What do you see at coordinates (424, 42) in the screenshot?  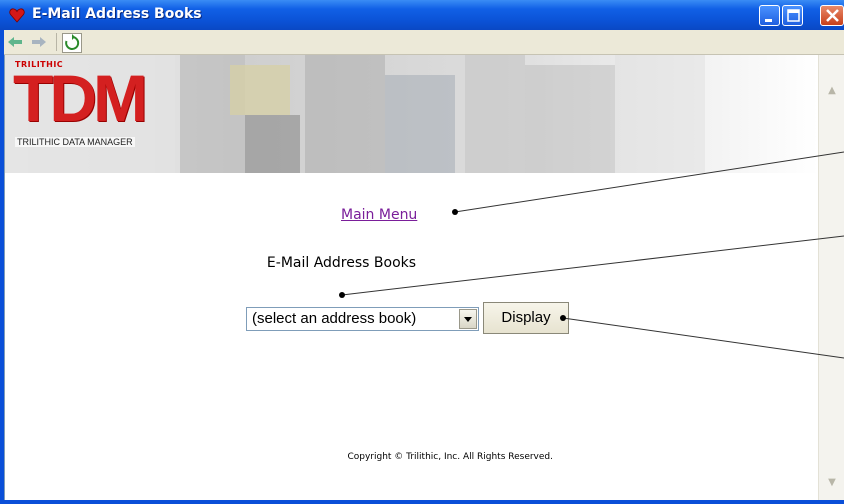 I see `toolbar` at bounding box center [424, 42].